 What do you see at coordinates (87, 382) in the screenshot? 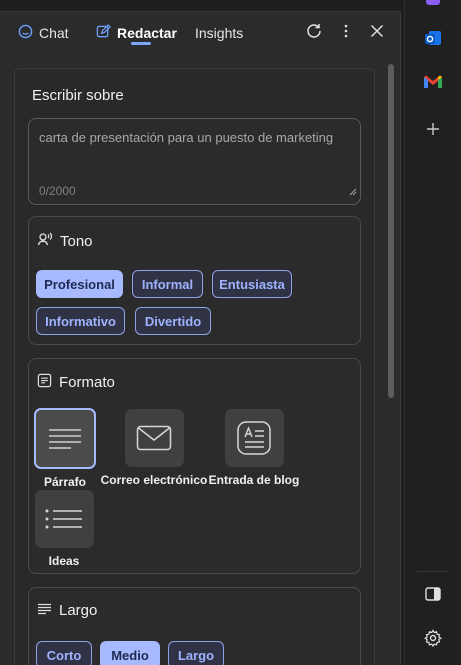
I see `format-title: Formato` at bounding box center [87, 382].